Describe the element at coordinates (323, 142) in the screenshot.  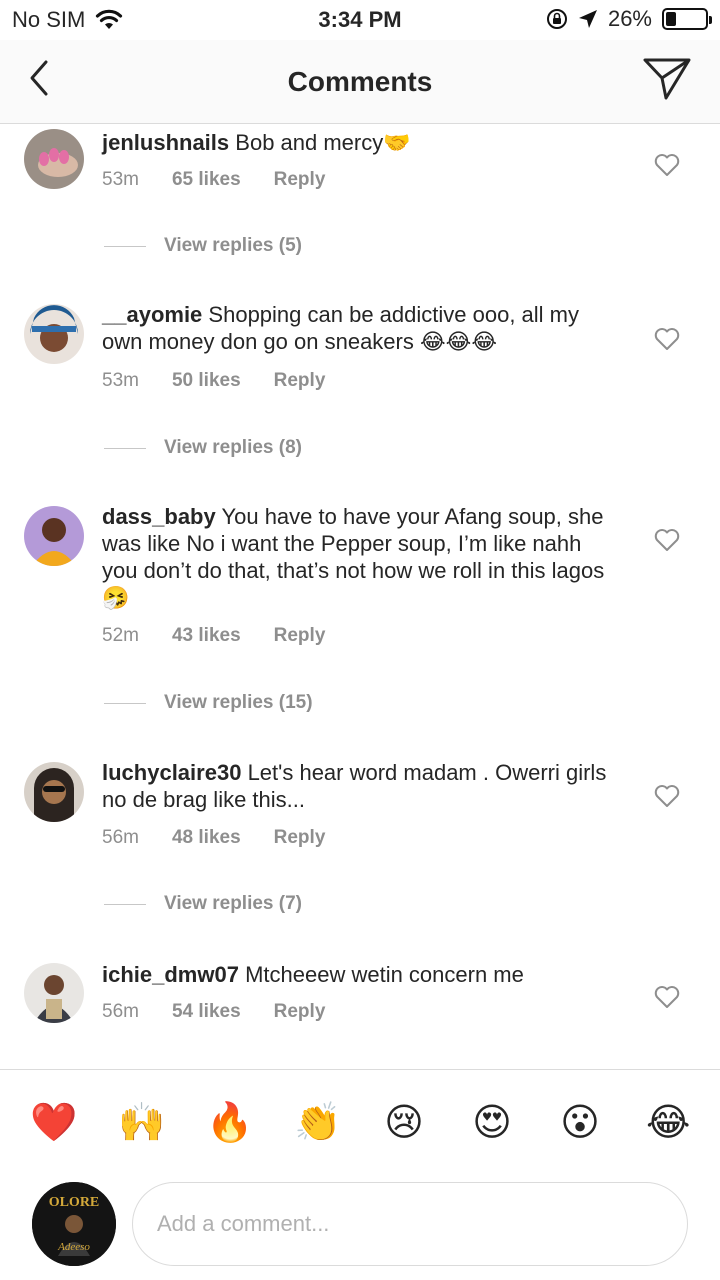
I see `comment-text: Bob and mercy🤝` at that location.